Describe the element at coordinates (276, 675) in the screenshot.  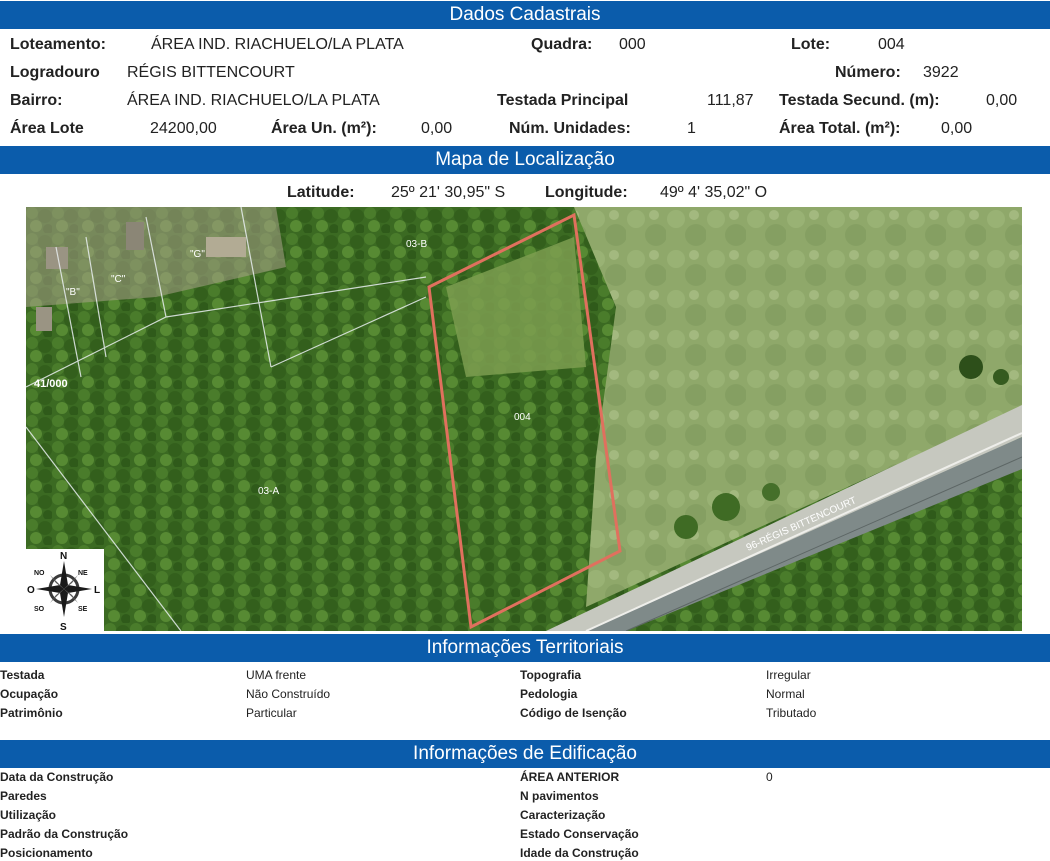
I see `territorial-value: UMA frente` at that location.